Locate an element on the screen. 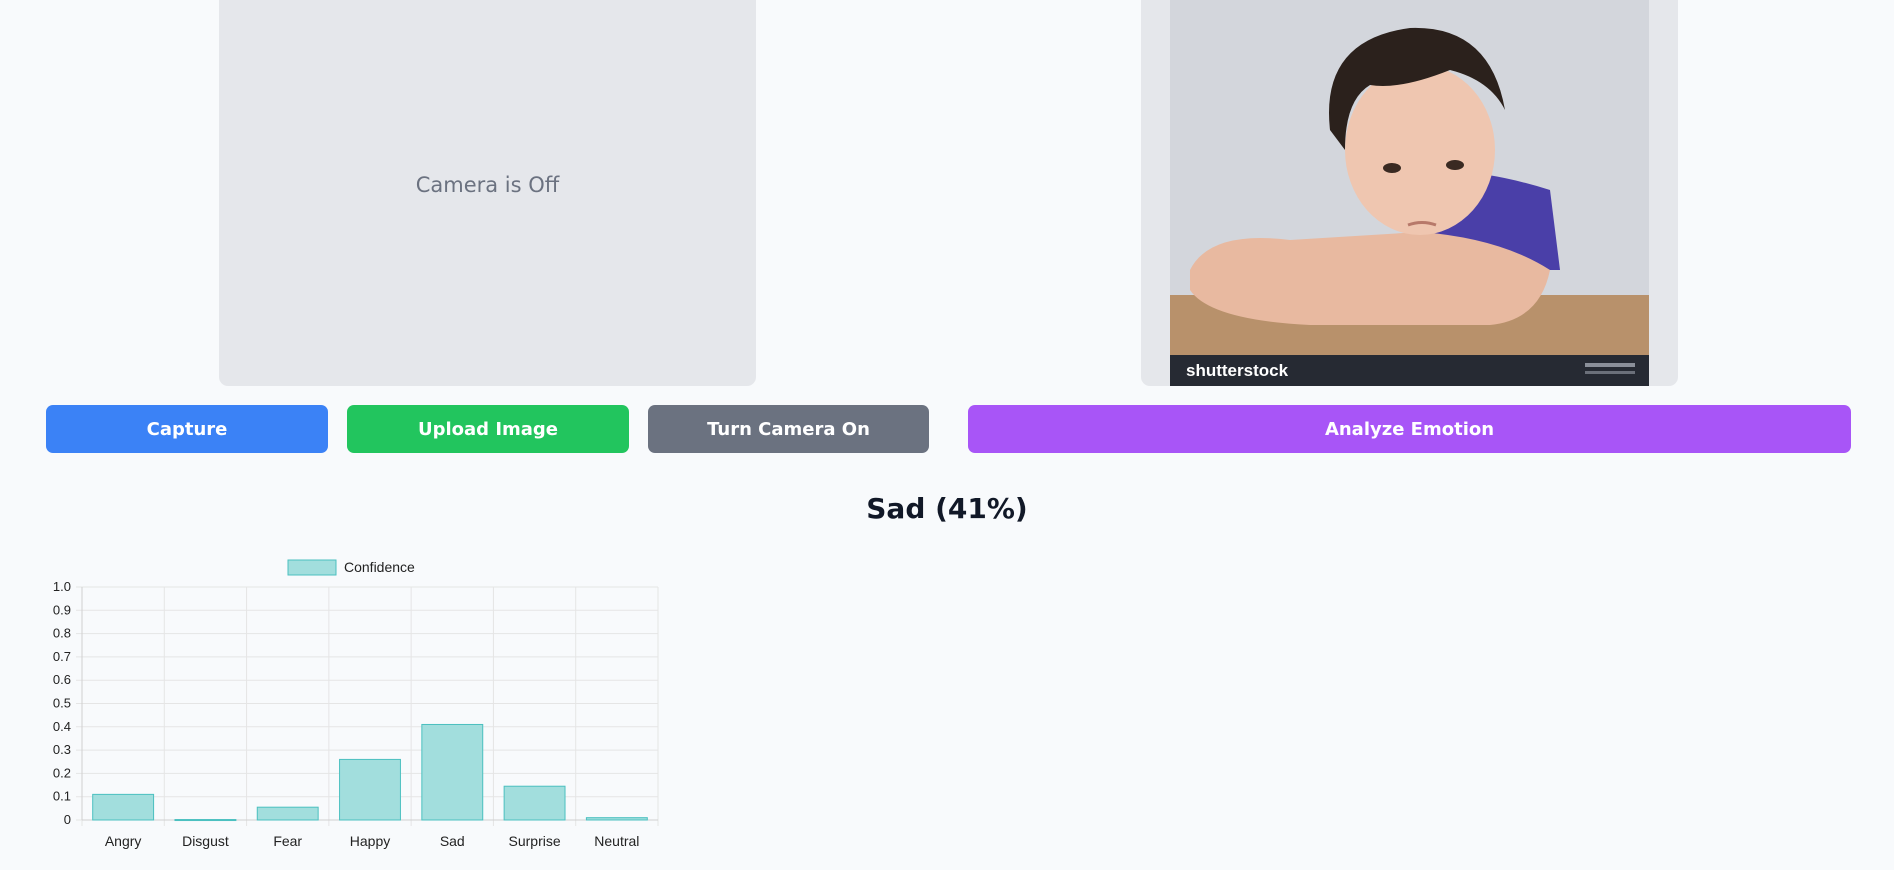 This screenshot has width=1894, height=870. x-tick-label: Happy is located at coordinates (370, 841).